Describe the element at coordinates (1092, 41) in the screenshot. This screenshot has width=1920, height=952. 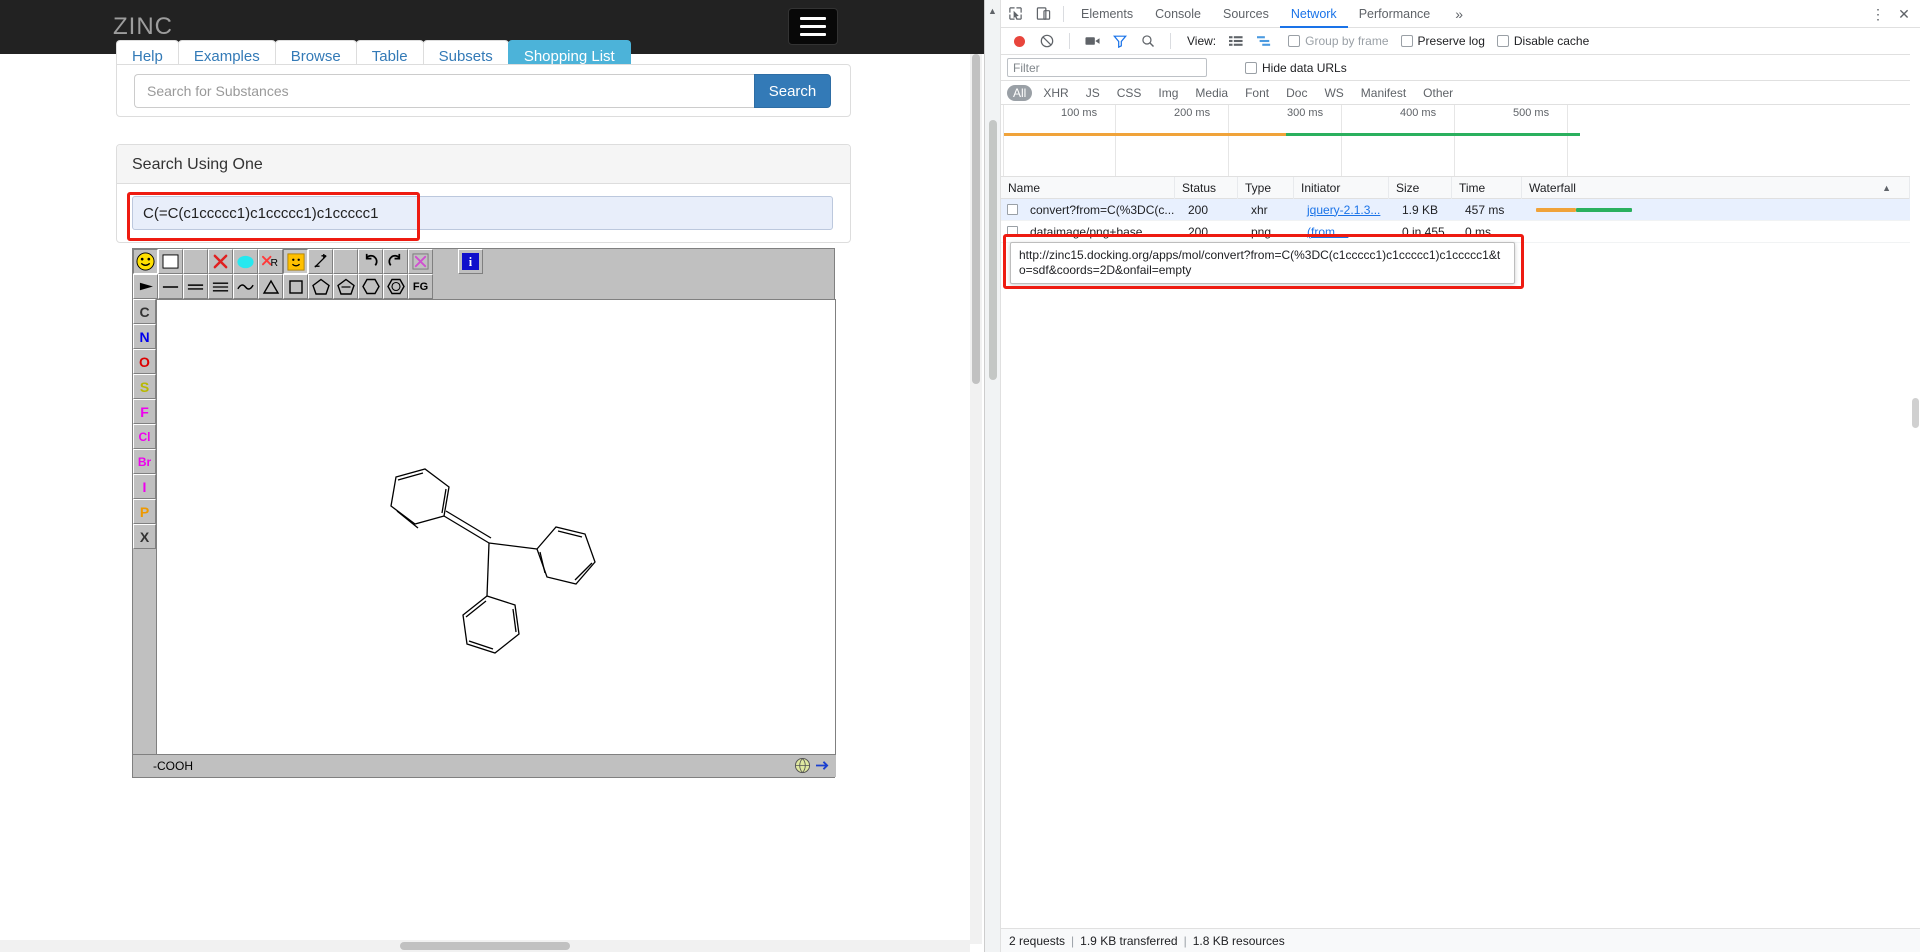
I see `camera-icon` at that location.